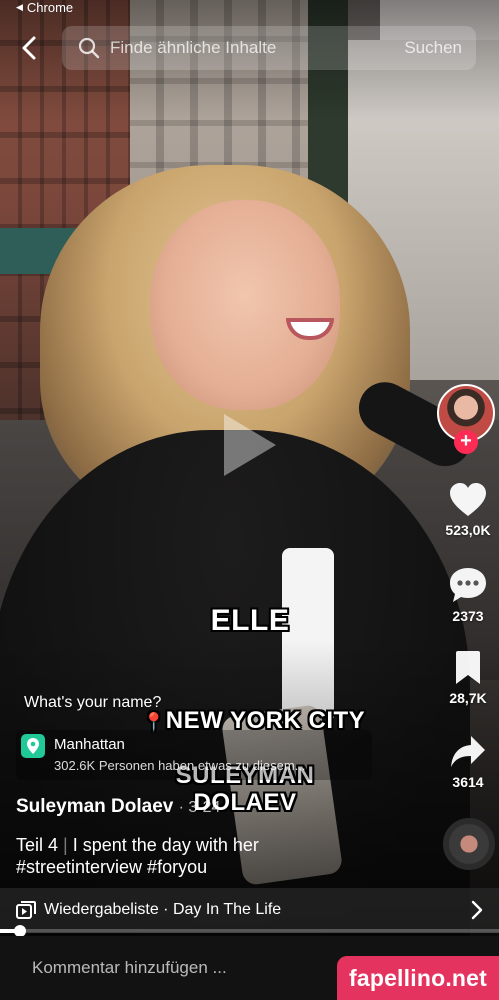 The width and height of the screenshot is (499, 1000). What do you see at coordinates (19, 7) in the screenshot?
I see `back-triangle-icon: ◀` at bounding box center [19, 7].